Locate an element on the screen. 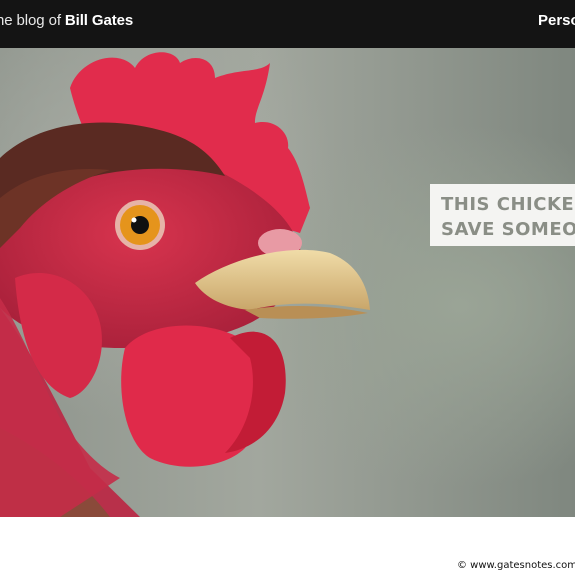  nav-link-personal: Perso is located at coordinates (556, 20).